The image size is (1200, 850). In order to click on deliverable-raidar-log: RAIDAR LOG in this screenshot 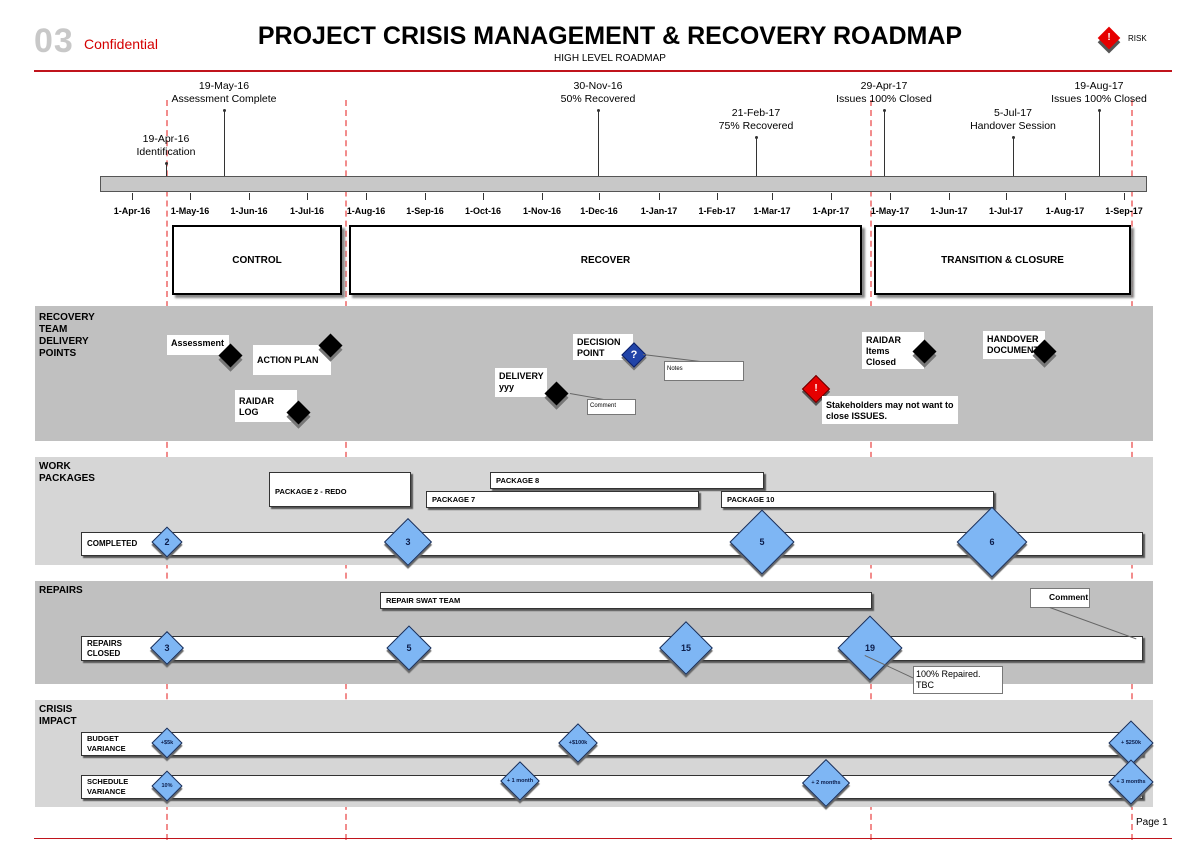, I will do `click(266, 406)`.